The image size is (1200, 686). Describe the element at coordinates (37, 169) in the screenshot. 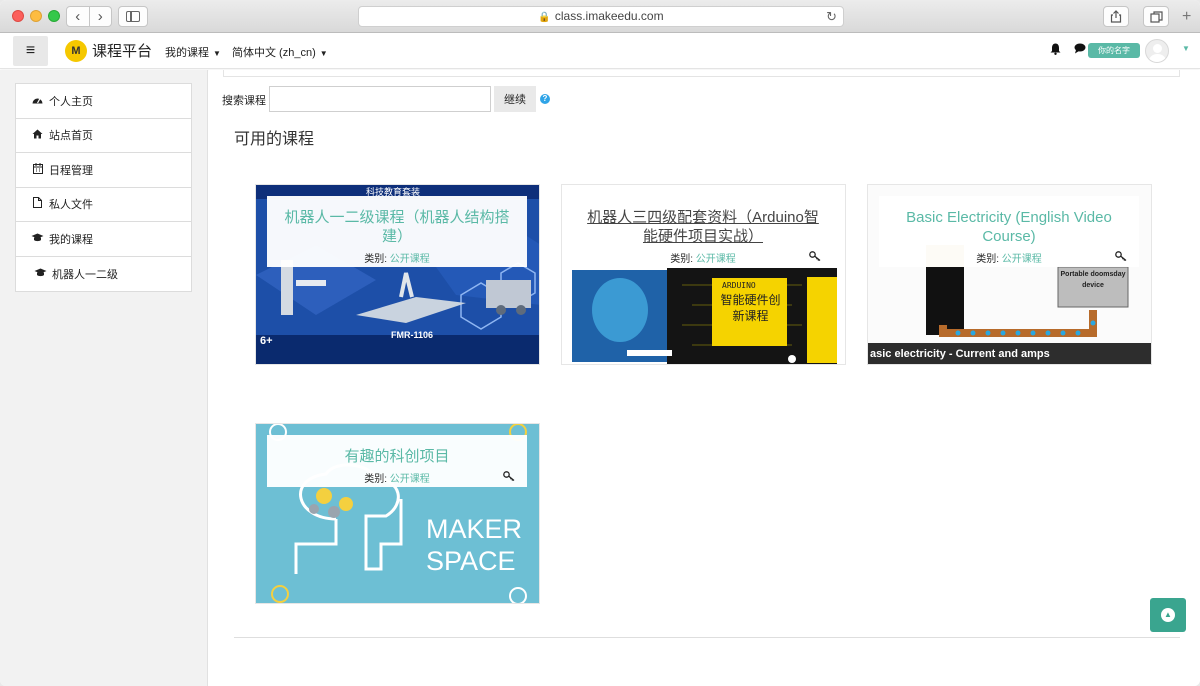

I see `calendar-icon` at that location.